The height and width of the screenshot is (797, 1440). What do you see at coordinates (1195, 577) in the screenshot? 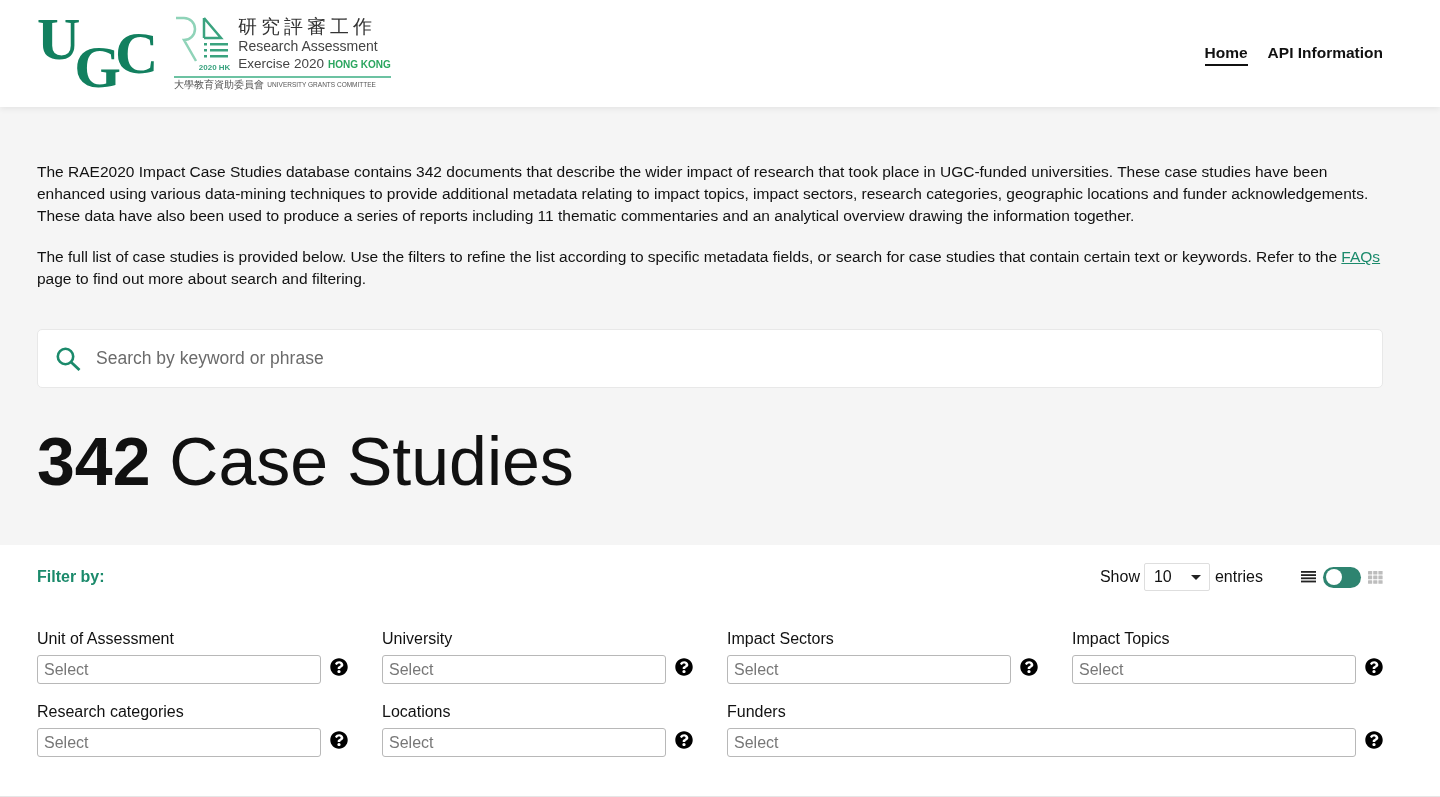
I see `caret-down-icon` at bounding box center [1195, 577].